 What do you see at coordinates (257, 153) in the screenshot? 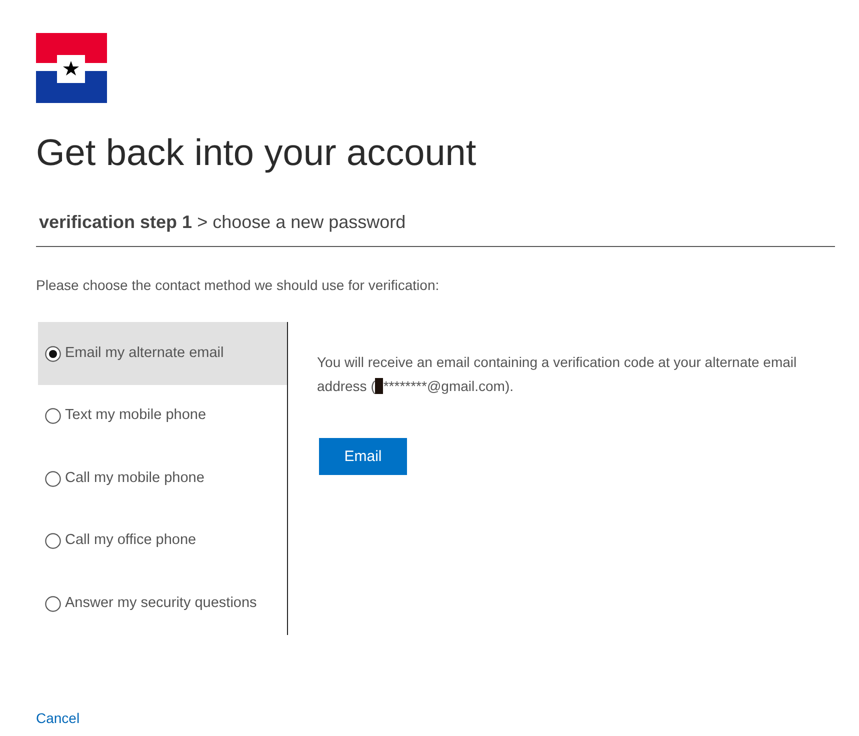
I see `page-title: Get back into your account` at bounding box center [257, 153].